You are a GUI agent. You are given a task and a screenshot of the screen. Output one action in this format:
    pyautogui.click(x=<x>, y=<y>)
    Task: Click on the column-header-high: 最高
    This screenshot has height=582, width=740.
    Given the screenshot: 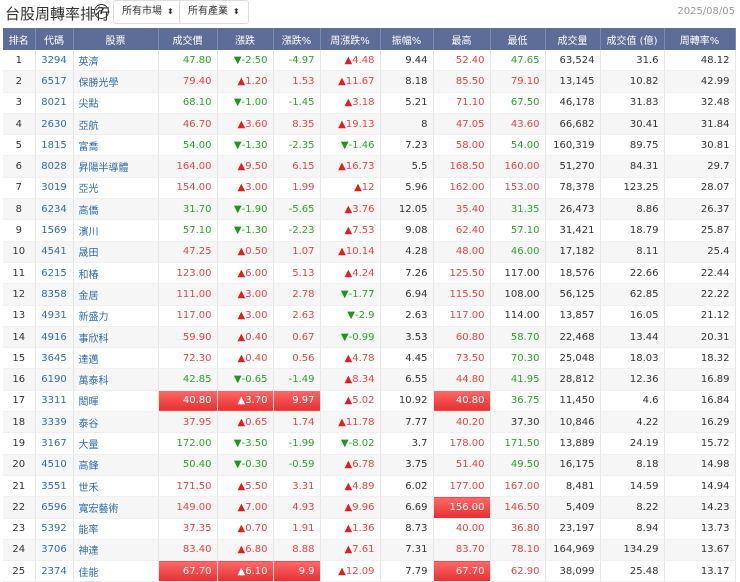 What is the action you would take?
    pyautogui.click(x=462, y=39)
    